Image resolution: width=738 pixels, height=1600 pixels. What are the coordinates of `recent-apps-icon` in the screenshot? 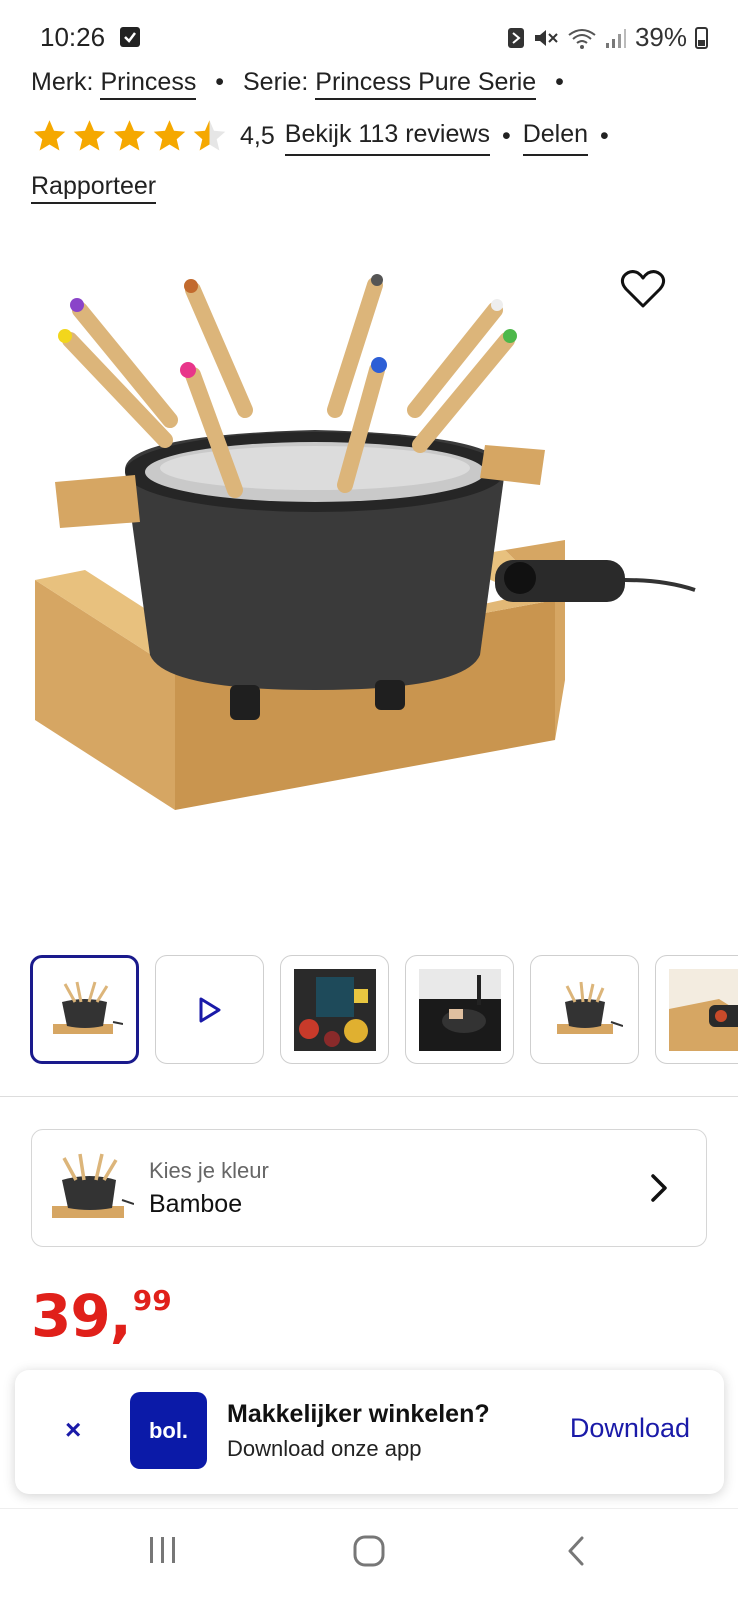 It's located at (163, 1550).